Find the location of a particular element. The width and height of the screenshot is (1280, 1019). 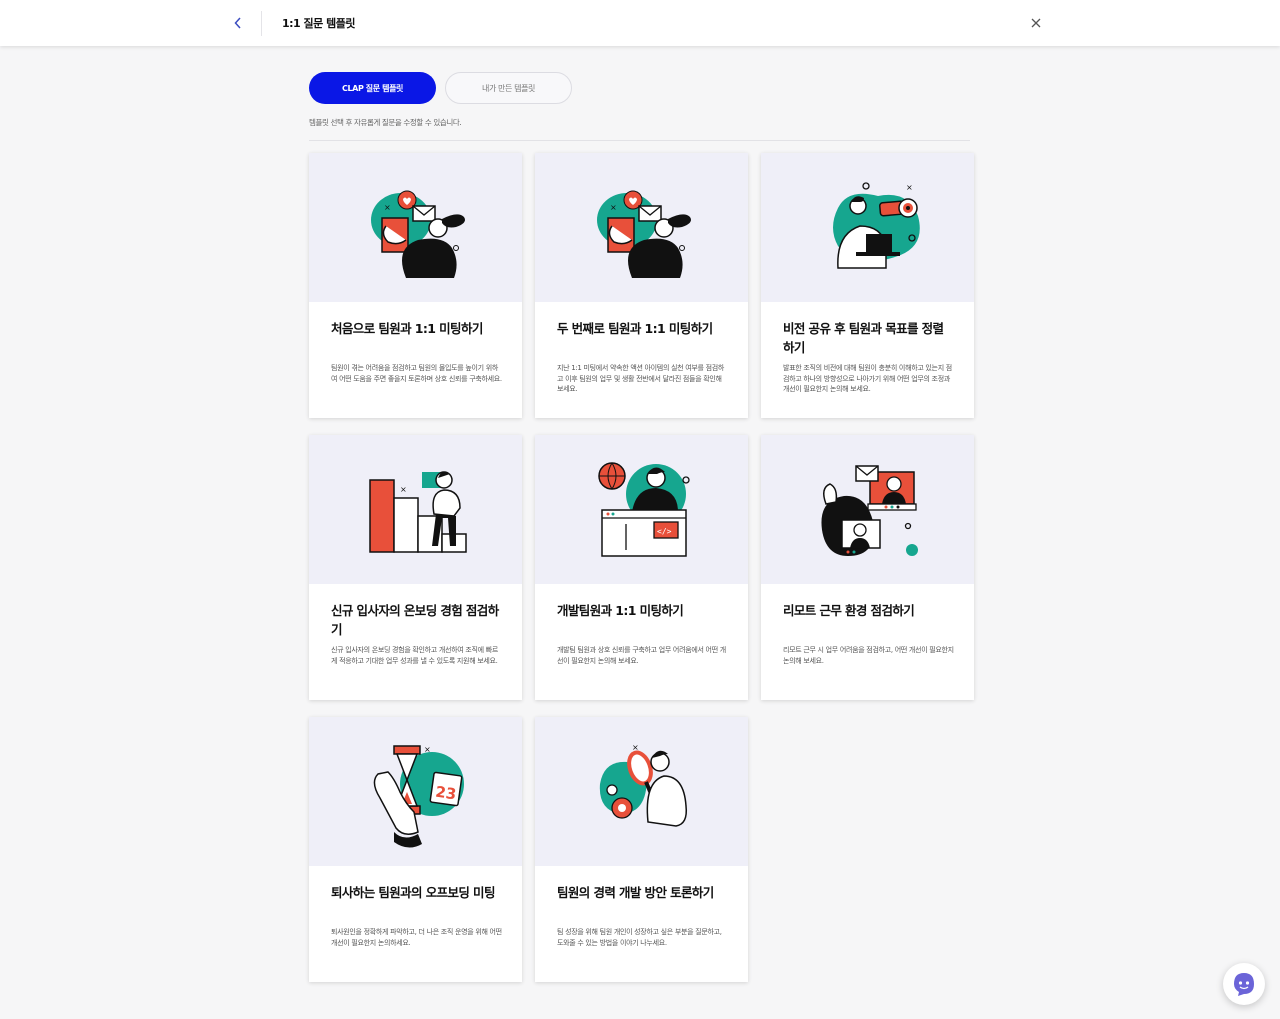

stairs-illustration: × is located at coordinates (417, 511).